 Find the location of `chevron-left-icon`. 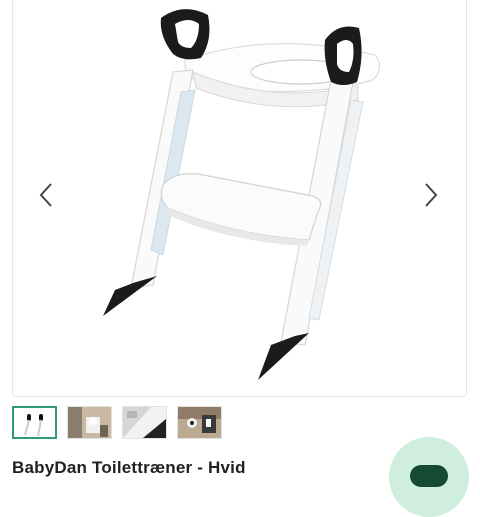

chevron-left-icon is located at coordinates (45, 195).